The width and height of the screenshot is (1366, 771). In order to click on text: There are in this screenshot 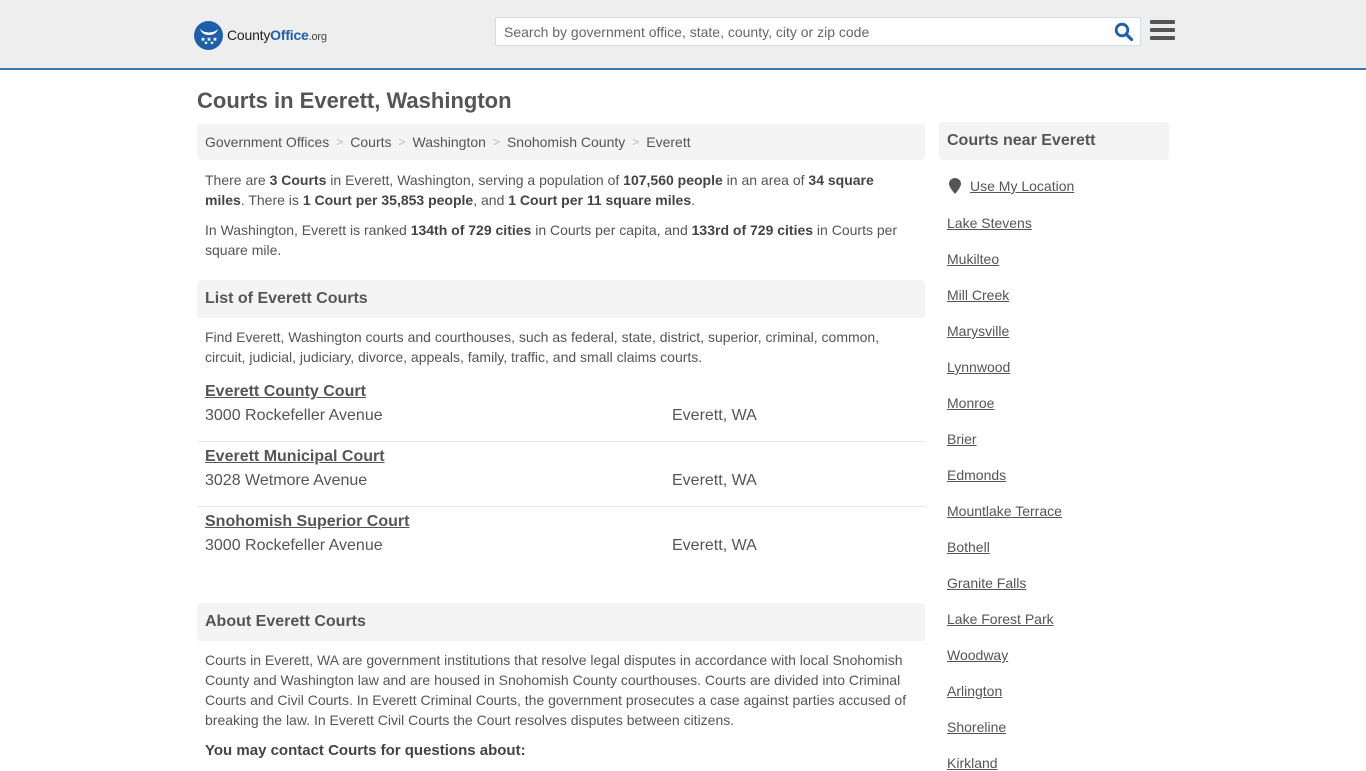, I will do `click(237, 180)`.